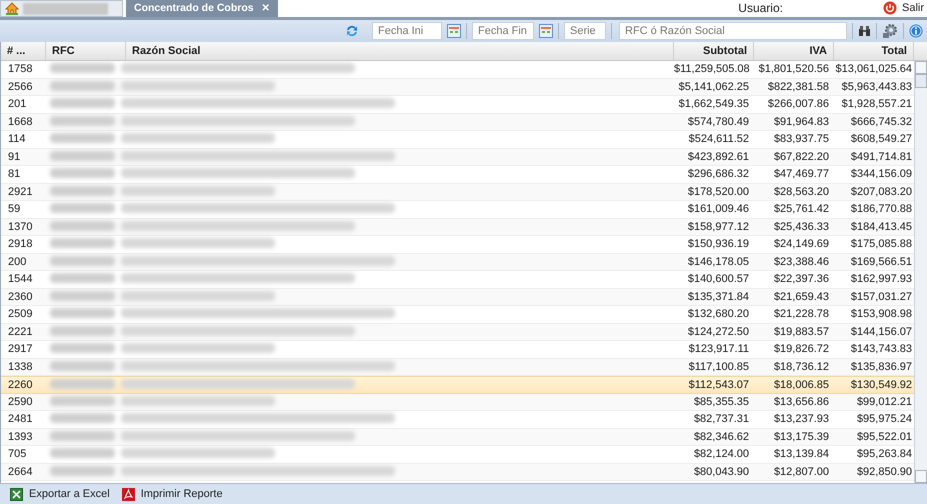 The height and width of the screenshot is (504, 927). I want to click on table-cell-text: $130,549.92, so click(881, 385).